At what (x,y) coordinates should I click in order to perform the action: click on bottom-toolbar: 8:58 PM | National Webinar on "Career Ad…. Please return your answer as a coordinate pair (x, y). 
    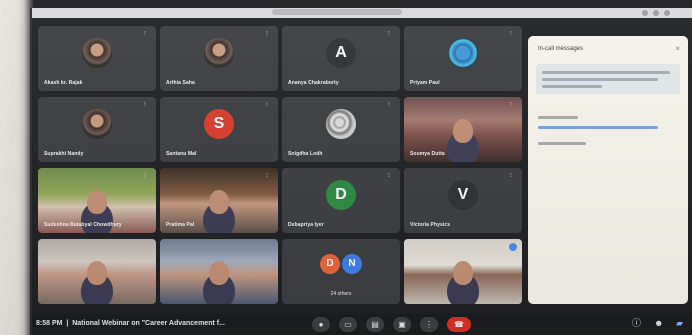
    Looking at the image, I should click on (362, 324).